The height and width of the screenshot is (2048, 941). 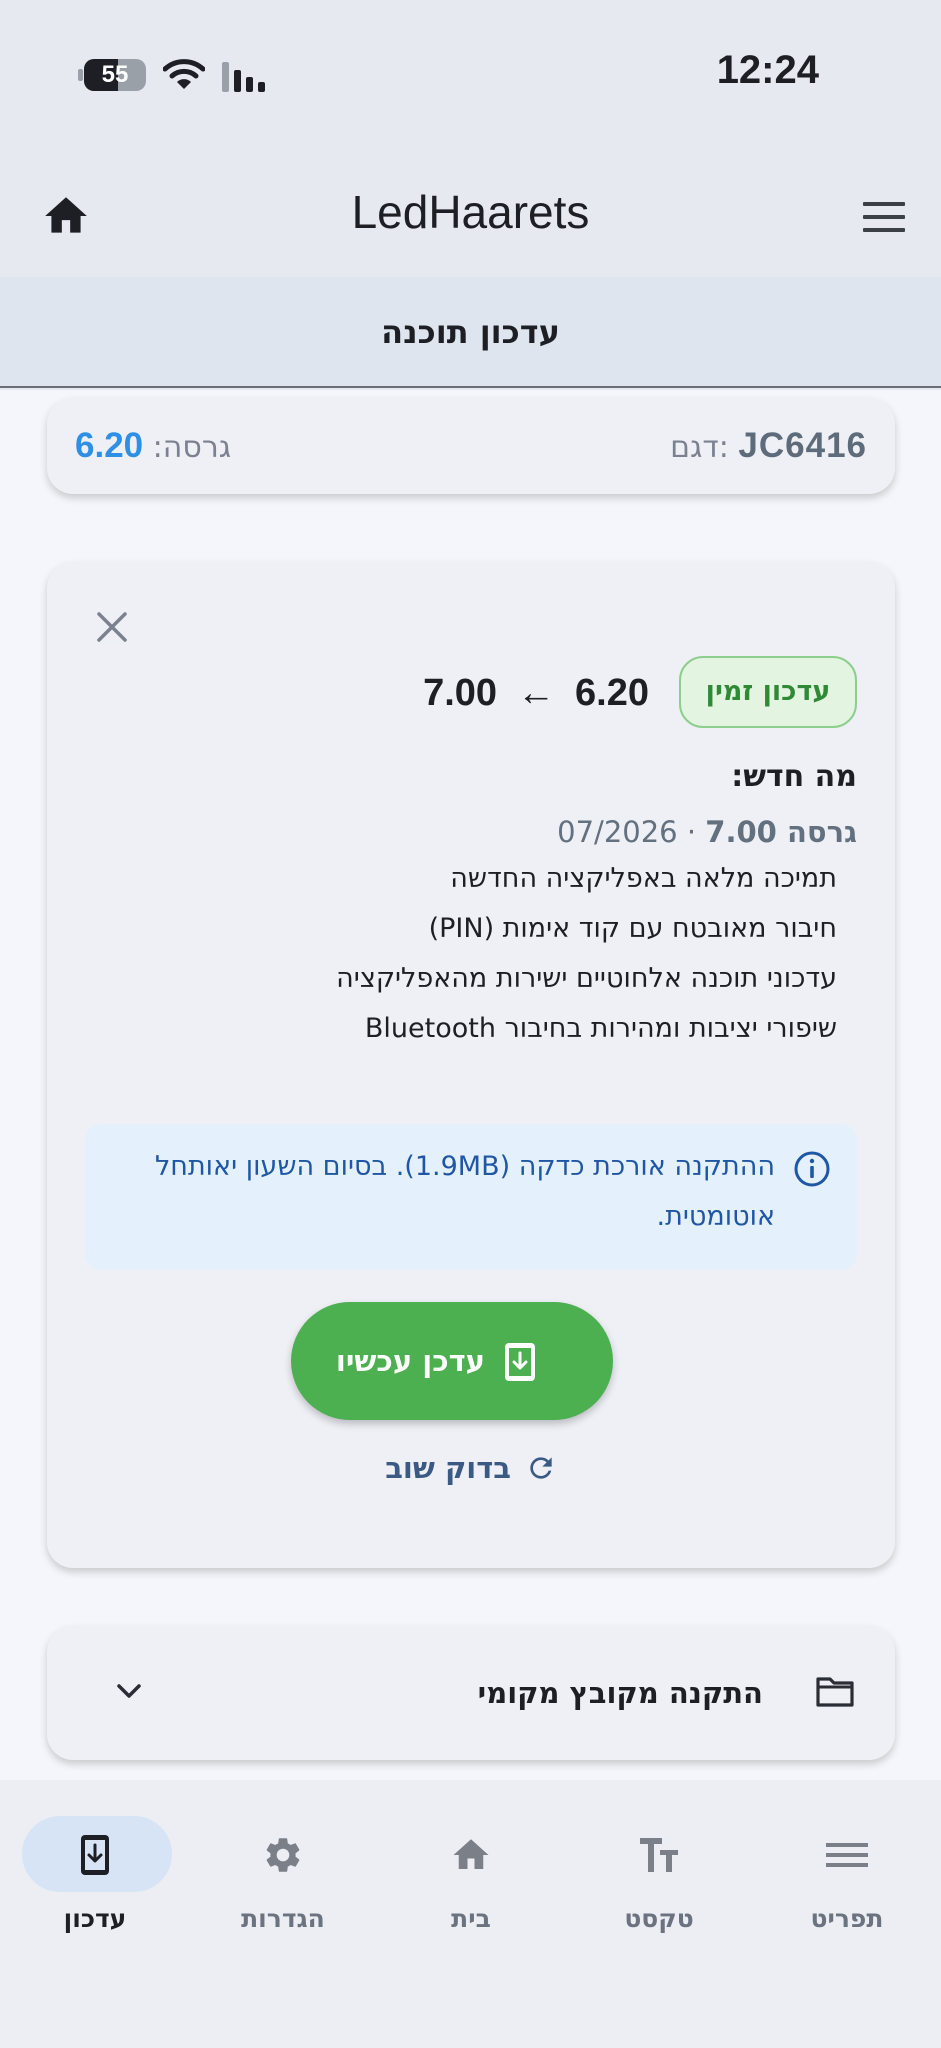 I want to click on bottom-navigation: תפריט טקסט בית הגדרות עדכון, so click(x=470, y=1914).